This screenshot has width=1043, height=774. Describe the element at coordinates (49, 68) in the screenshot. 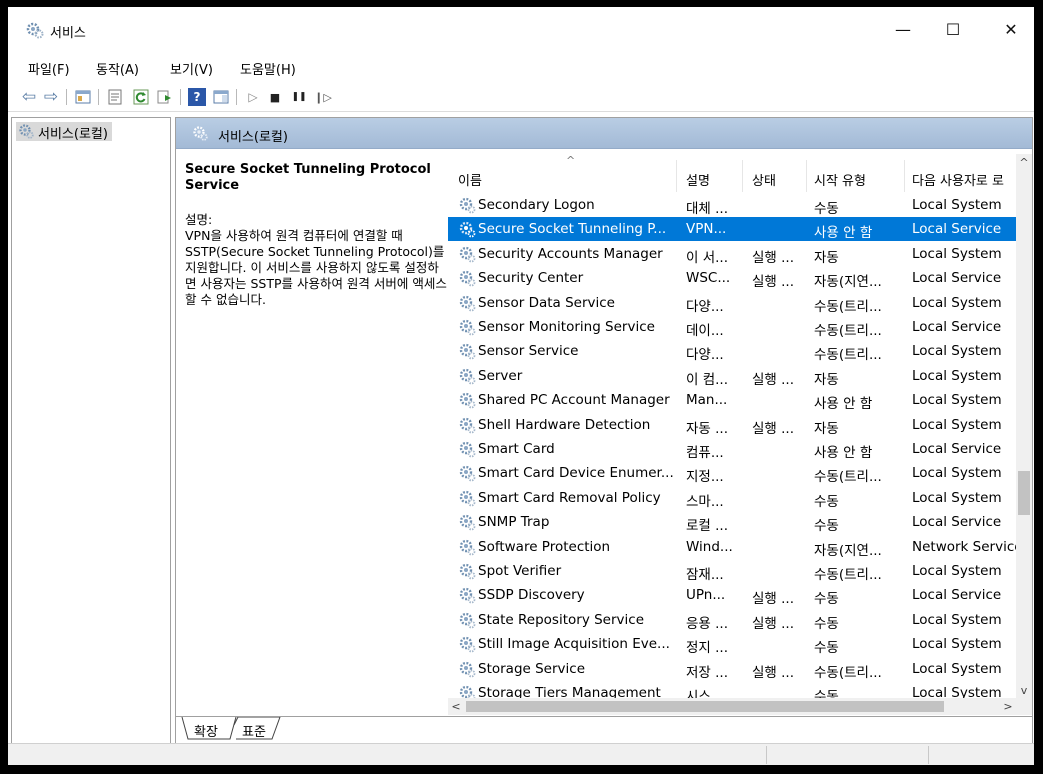

I see `menu-file: 파일(F)` at that location.